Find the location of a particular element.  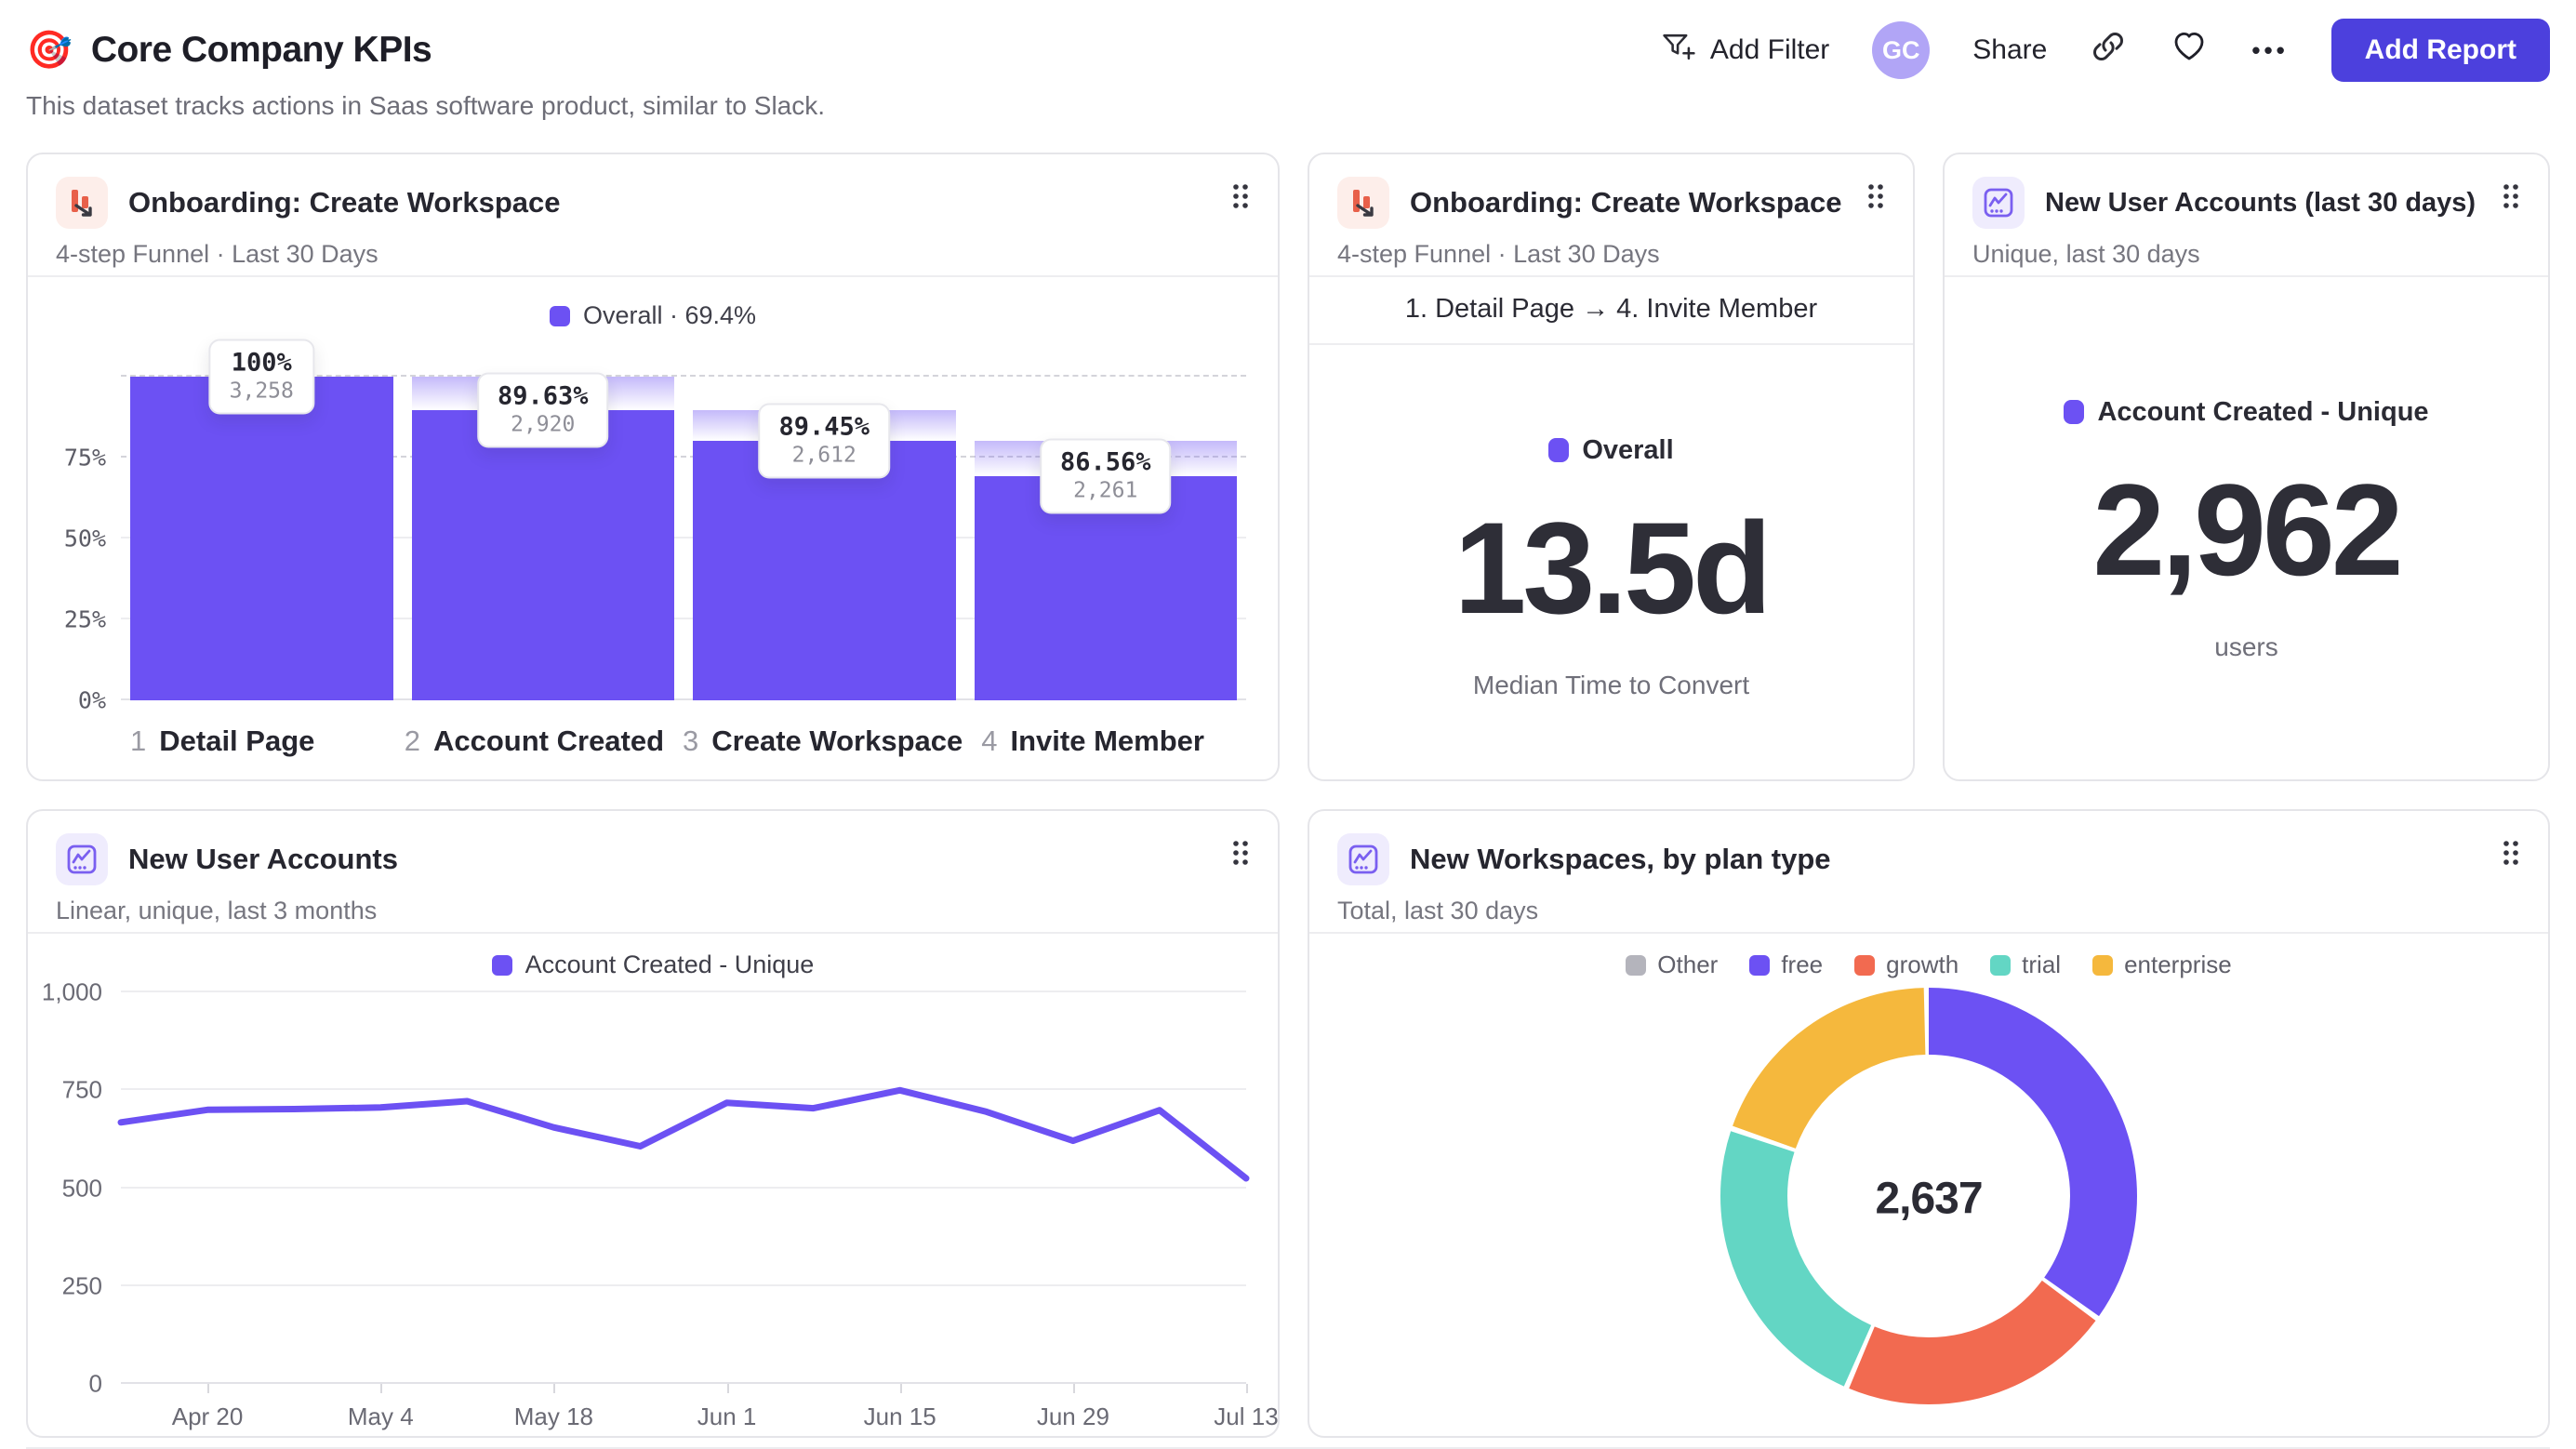

y-tick-label: 75% is located at coordinates (84, 458).